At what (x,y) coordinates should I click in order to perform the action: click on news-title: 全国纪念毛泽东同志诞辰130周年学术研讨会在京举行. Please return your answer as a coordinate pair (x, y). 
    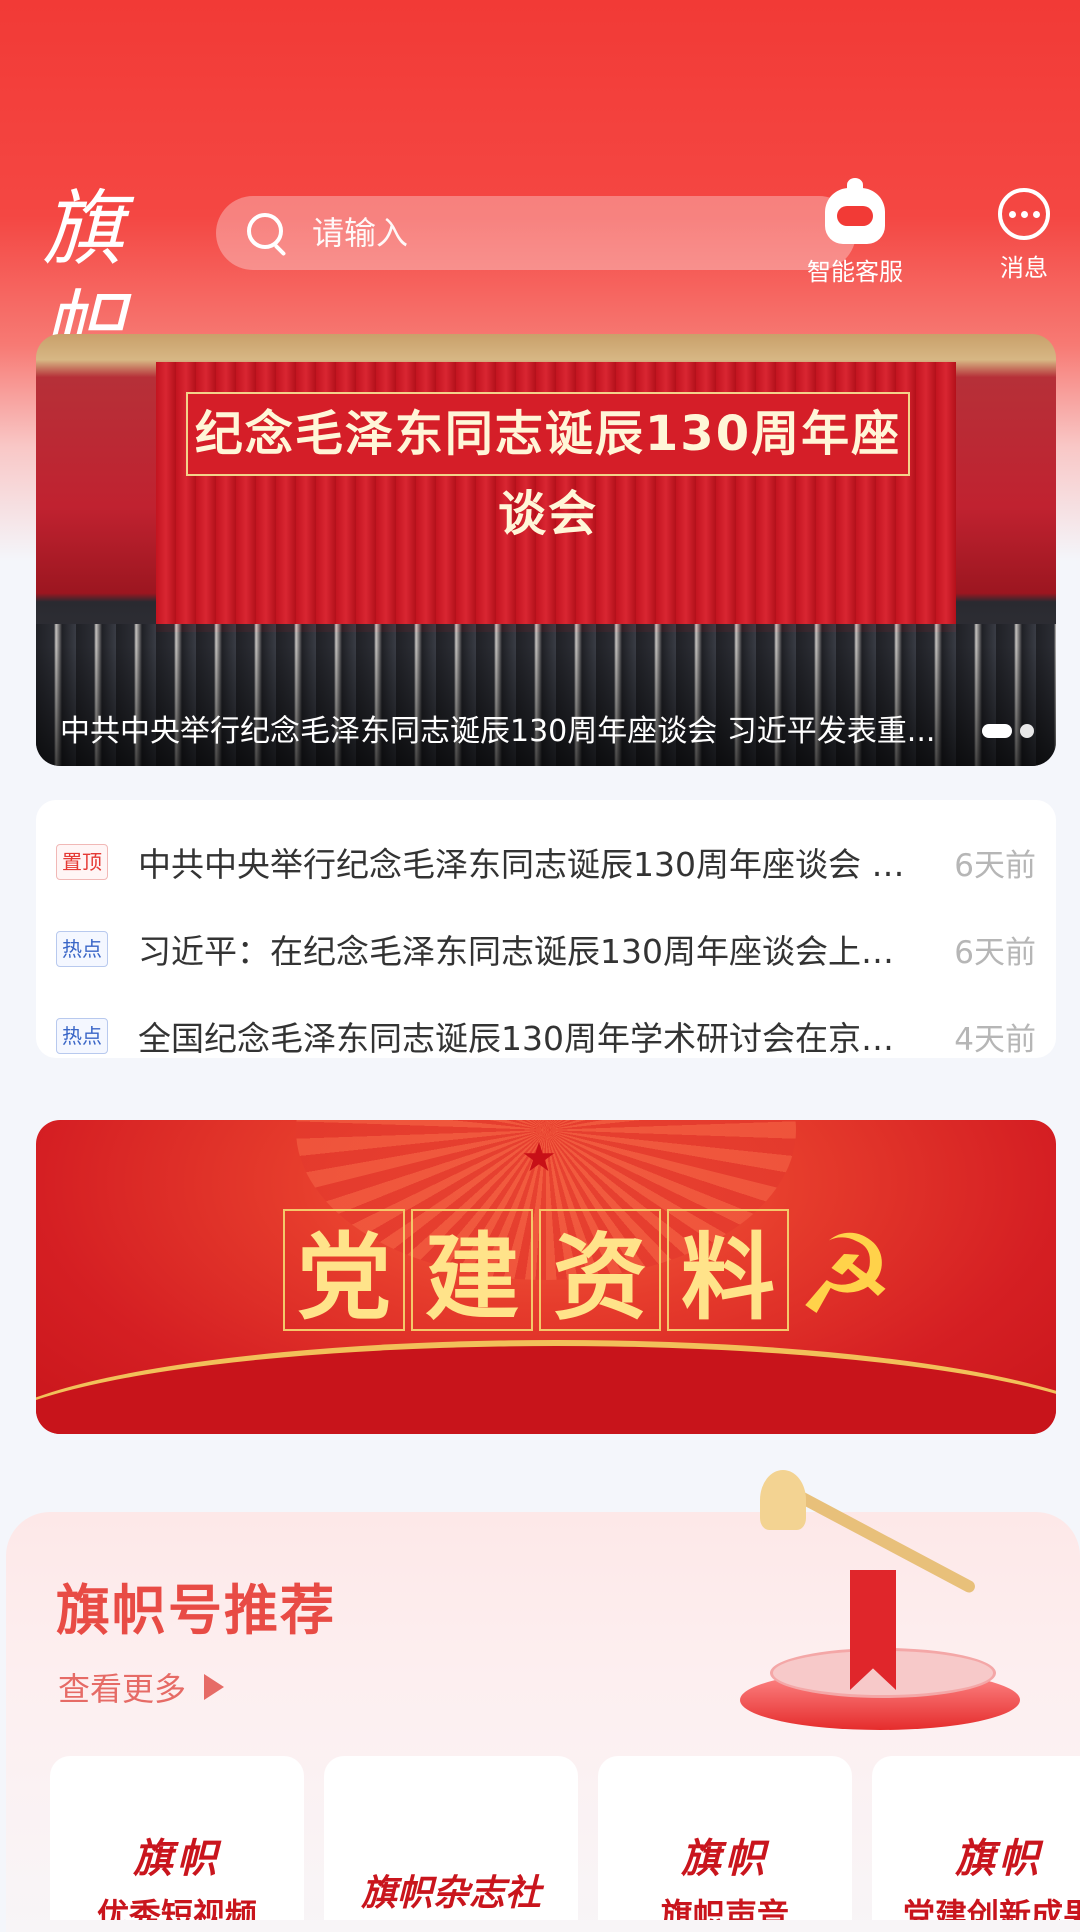
    Looking at the image, I should click on (523, 1038).